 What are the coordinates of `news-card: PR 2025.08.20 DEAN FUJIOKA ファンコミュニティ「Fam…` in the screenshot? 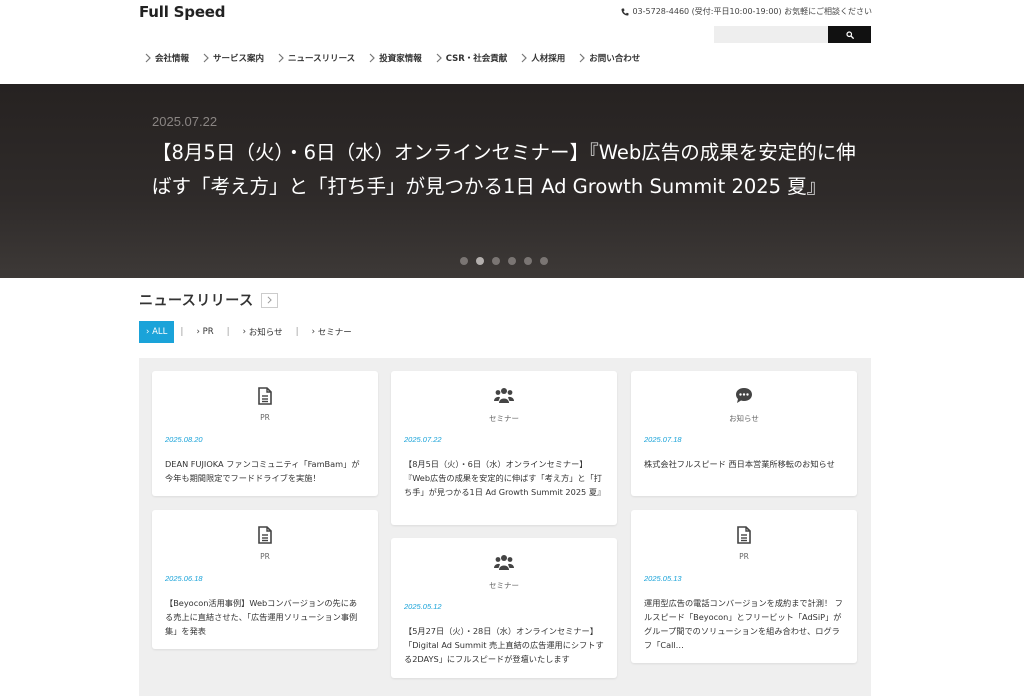 It's located at (265, 433).